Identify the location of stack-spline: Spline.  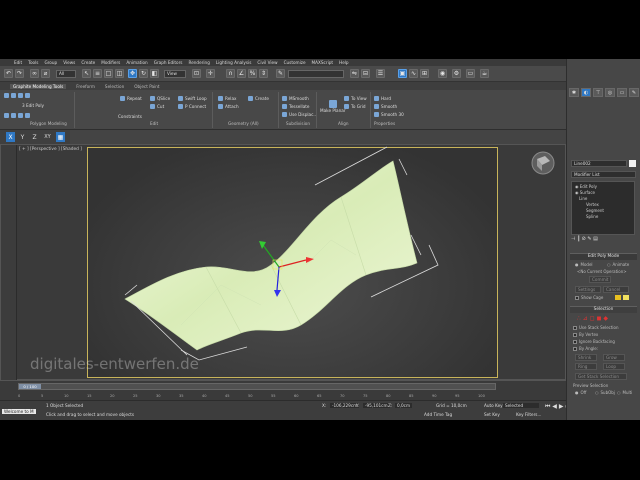
(592, 216).